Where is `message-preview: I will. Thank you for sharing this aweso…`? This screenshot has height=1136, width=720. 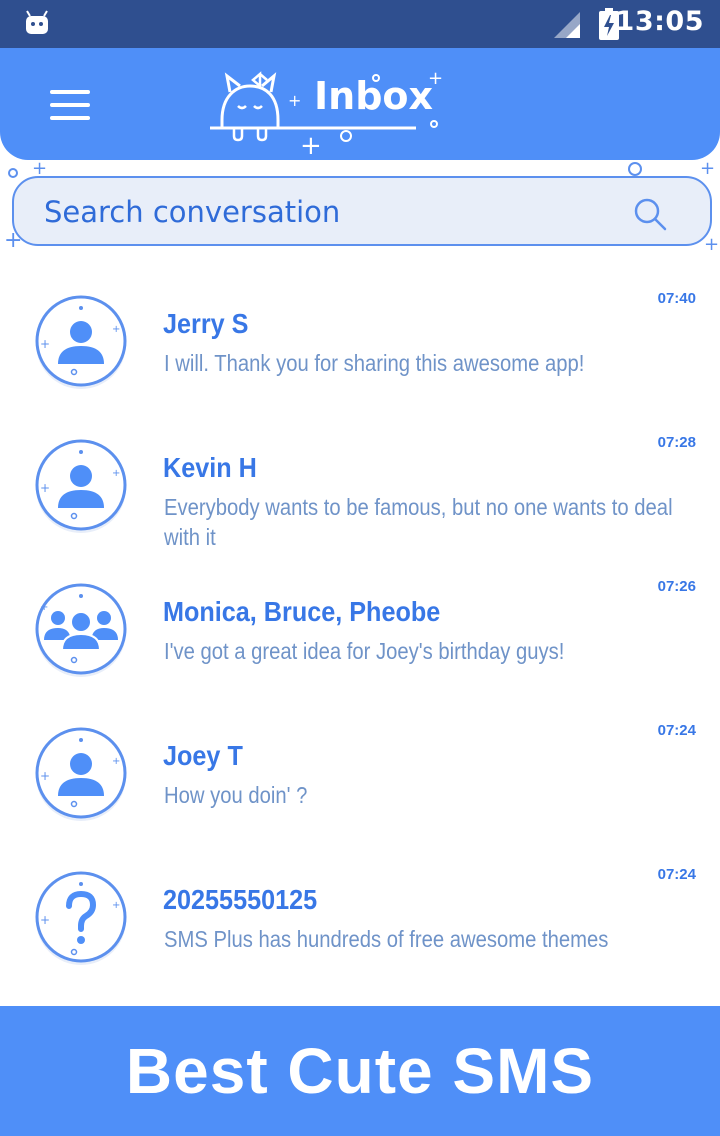
message-preview: I will. Thank you for sharing this aweso… is located at coordinates (374, 363).